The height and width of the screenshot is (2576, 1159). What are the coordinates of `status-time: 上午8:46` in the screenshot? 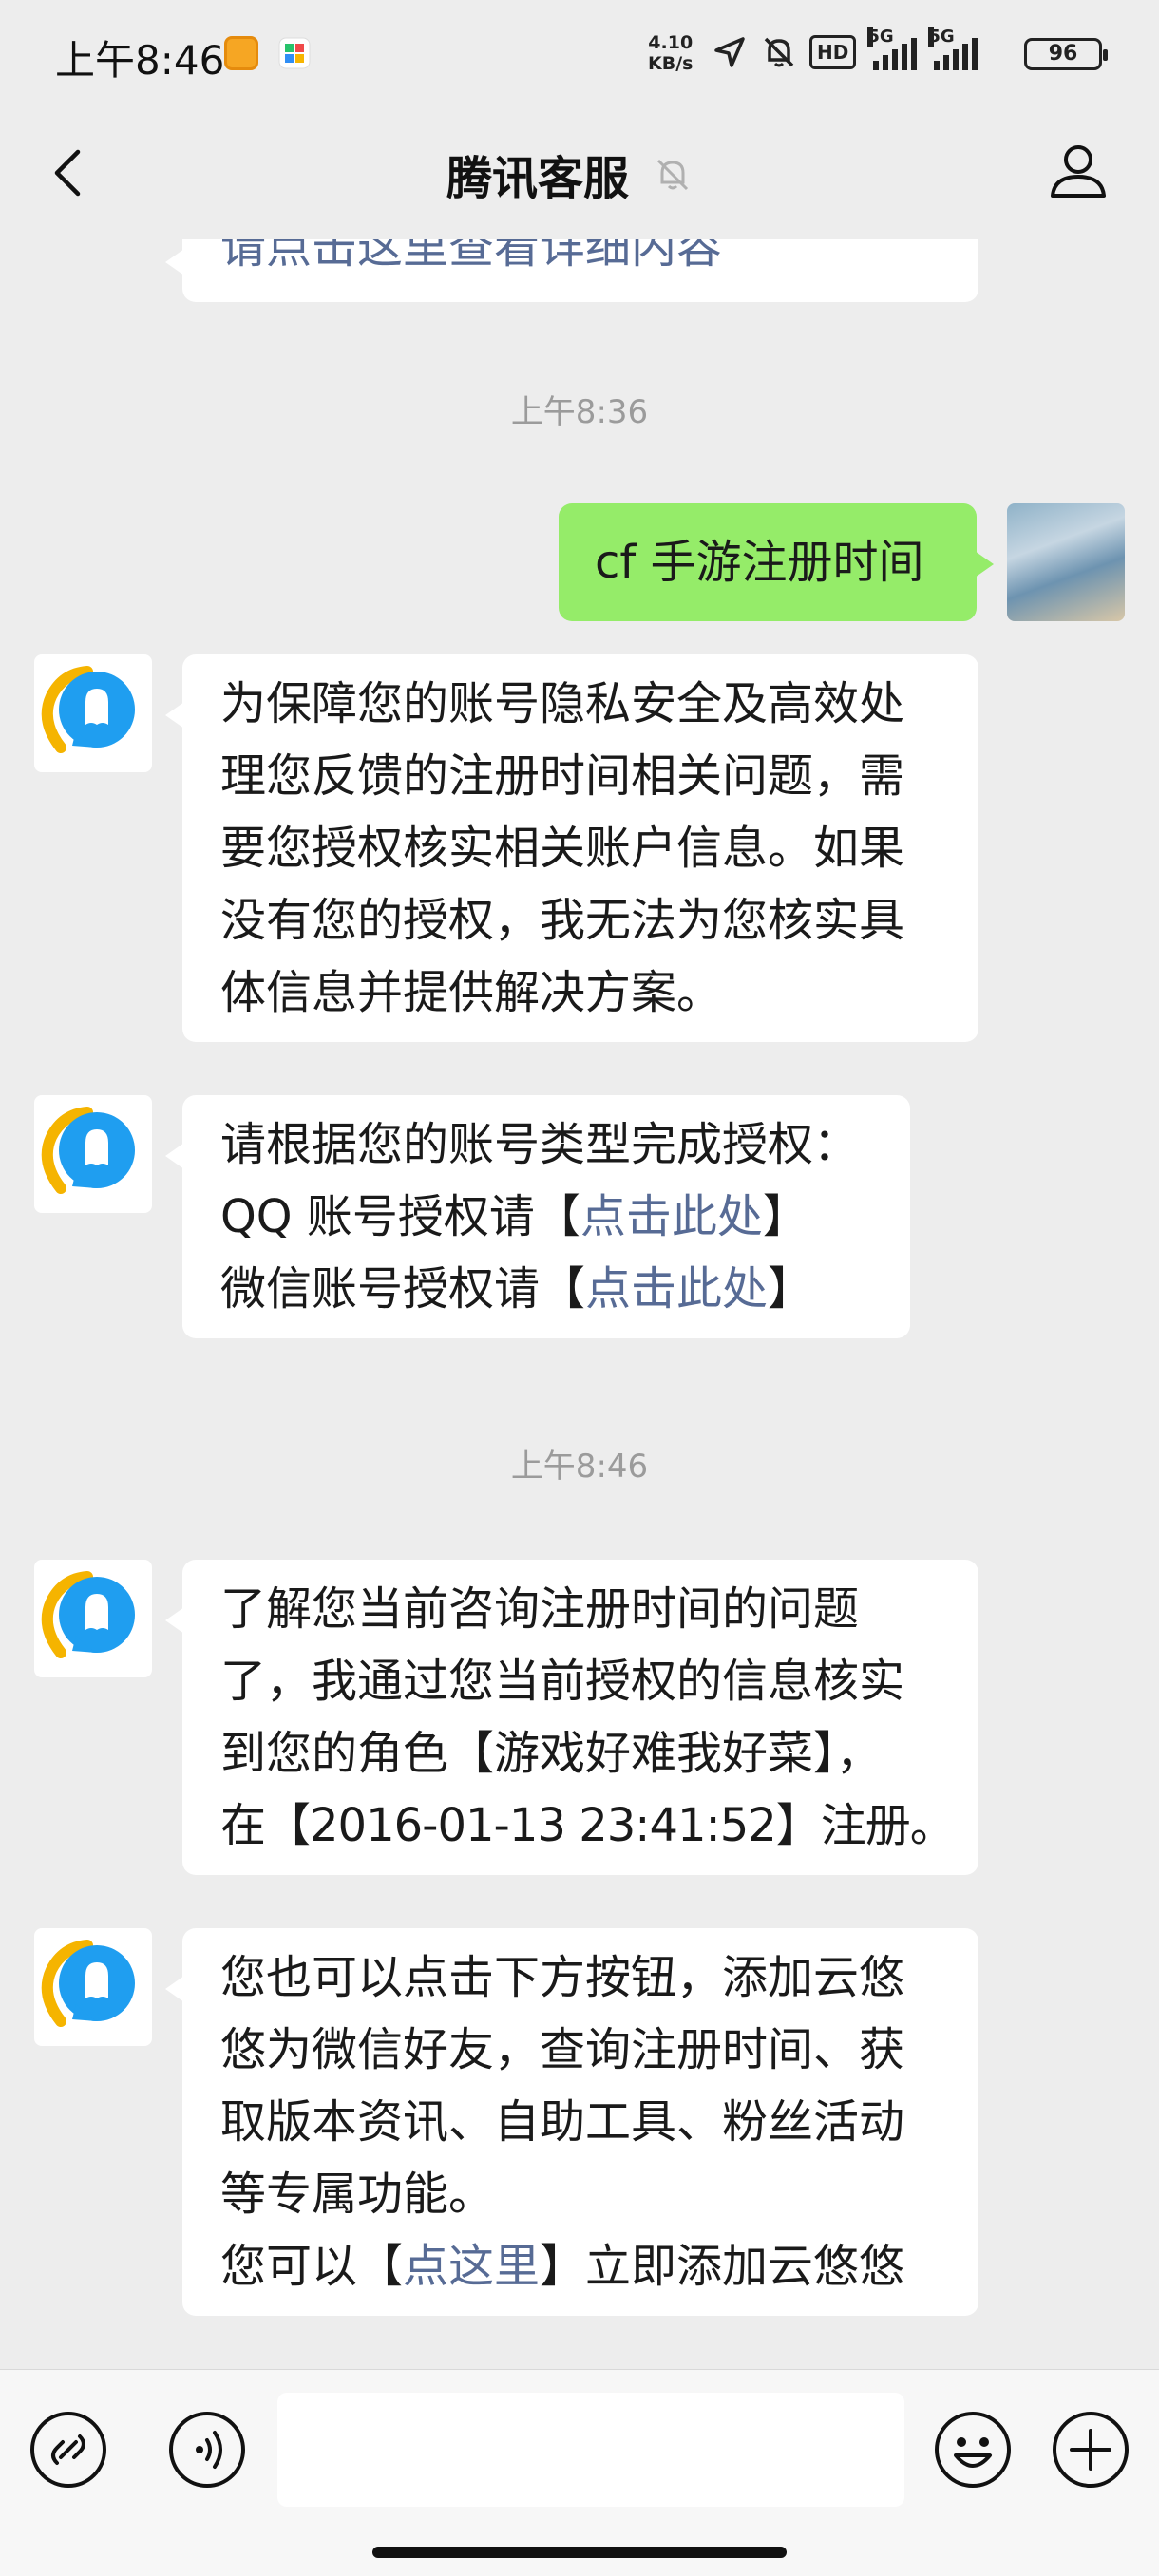 It's located at (140, 60).